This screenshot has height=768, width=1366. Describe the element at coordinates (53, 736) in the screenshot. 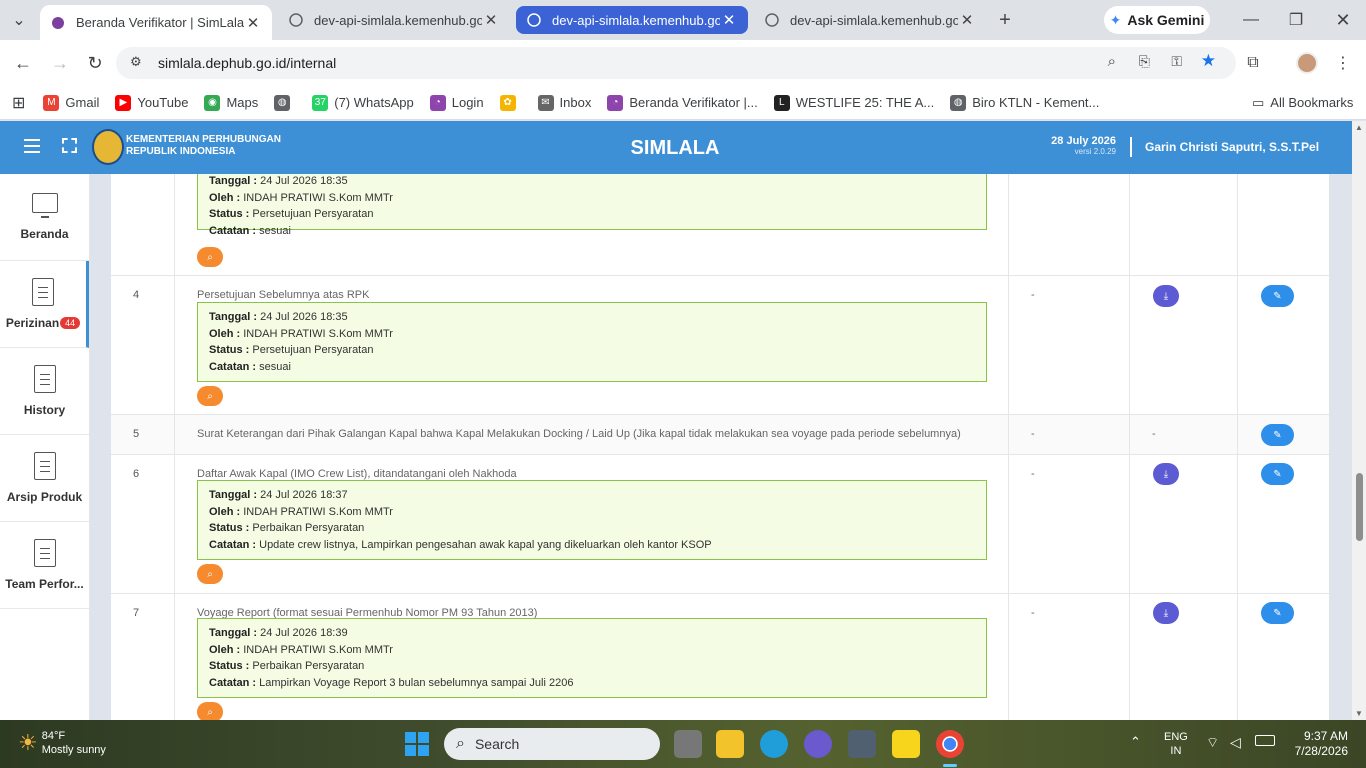

I see `weather-temp: 84°F` at that location.